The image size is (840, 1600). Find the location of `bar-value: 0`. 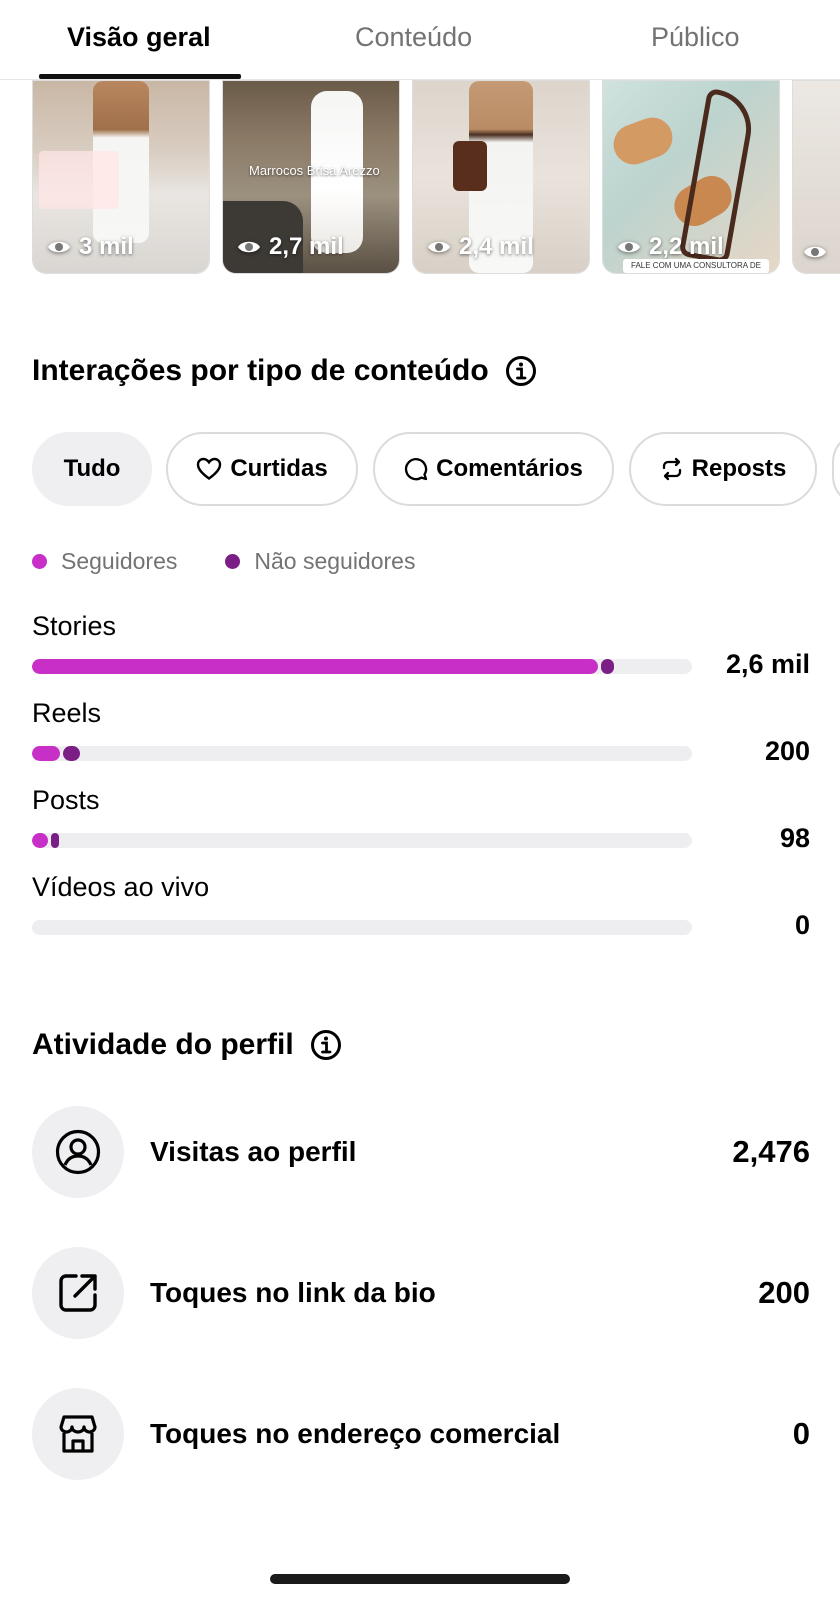

bar-value: 0 is located at coordinates (802, 925).